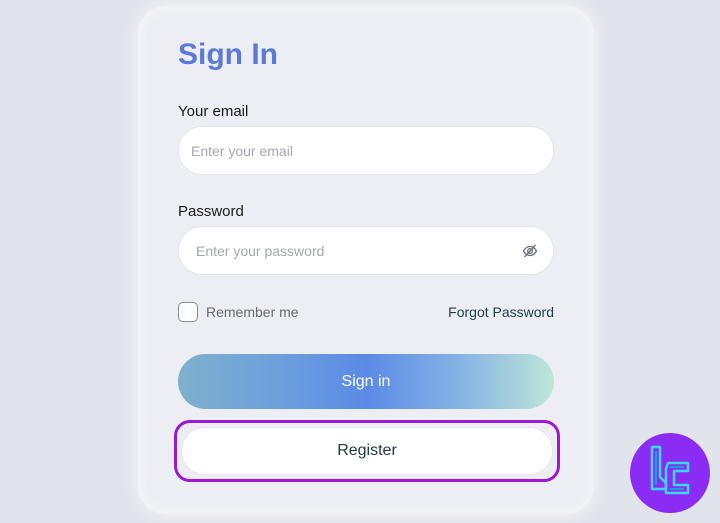  Describe the element at coordinates (211, 211) in the screenshot. I see `password-label: Password` at that location.